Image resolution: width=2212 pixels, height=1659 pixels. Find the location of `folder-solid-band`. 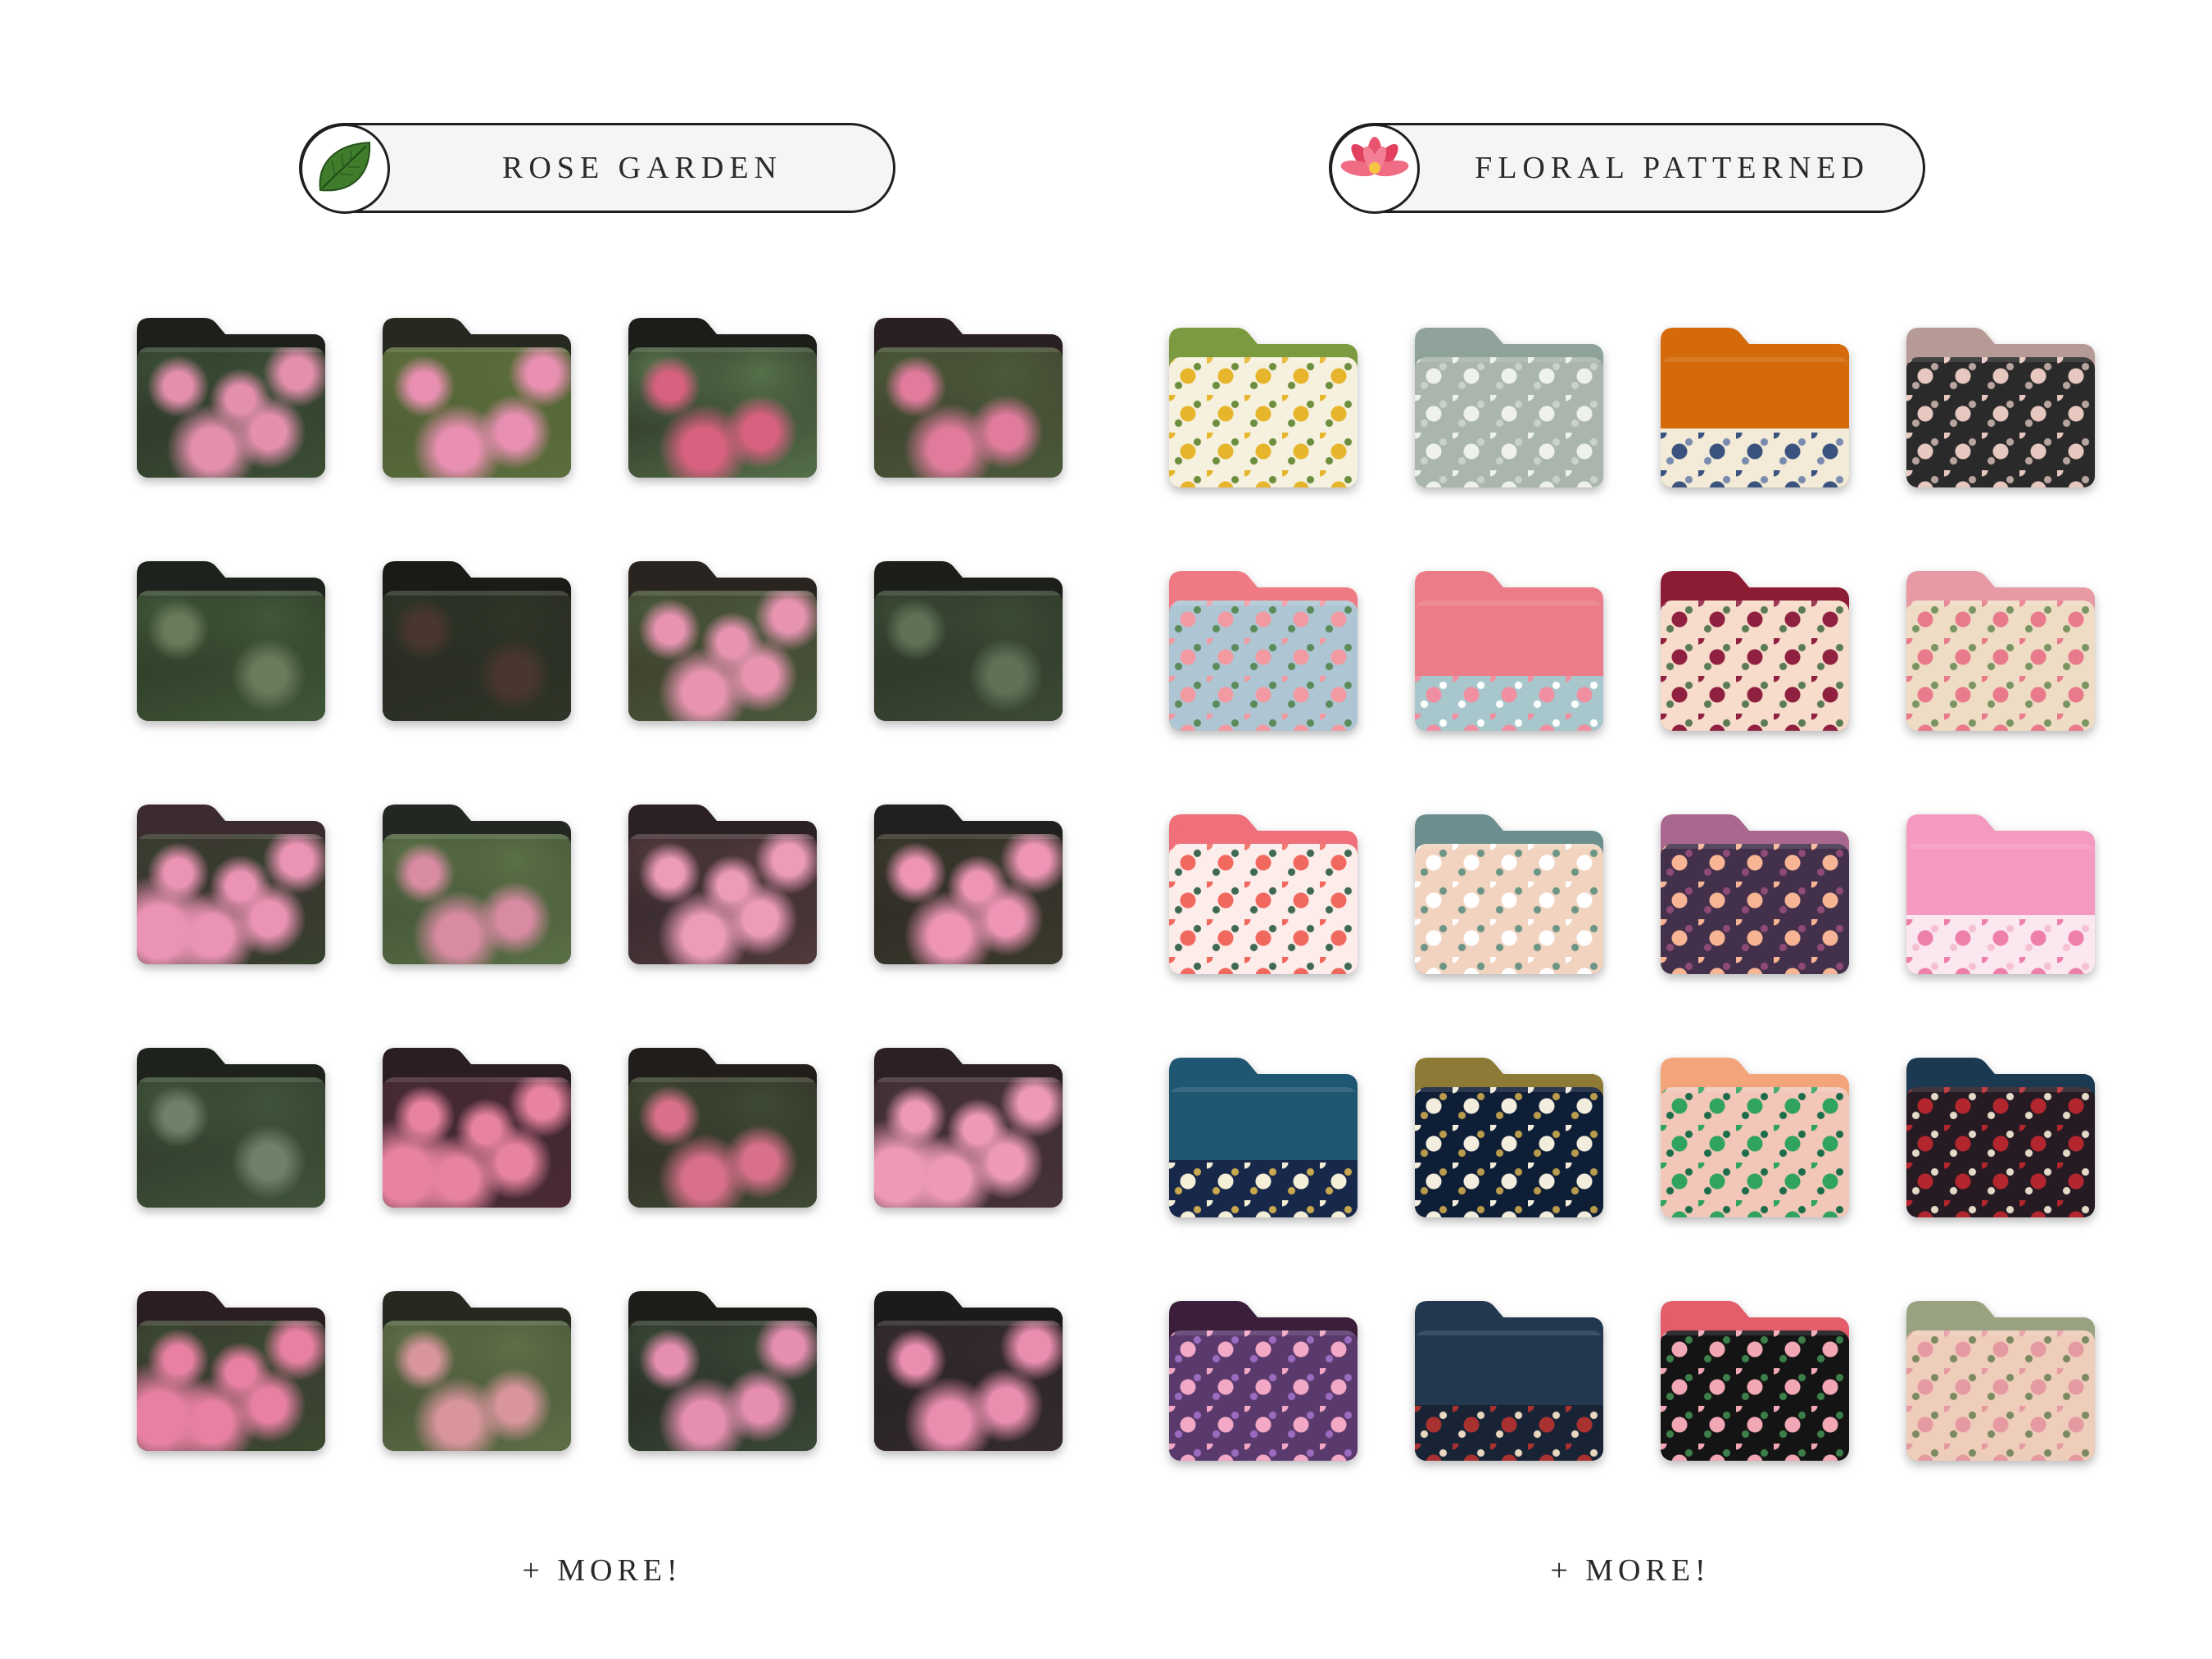

folder-solid-band is located at coordinates (1263, 1123).